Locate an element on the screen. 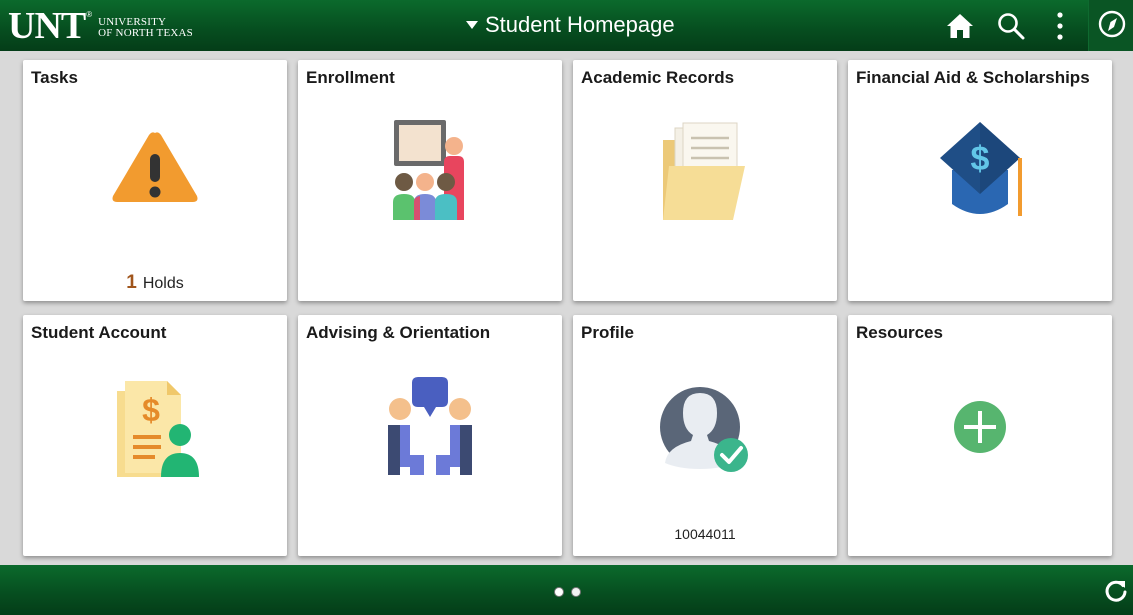 The width and height of the screenshot is (1133, 615). refresh-icon is located at coordinates (1116, 591).